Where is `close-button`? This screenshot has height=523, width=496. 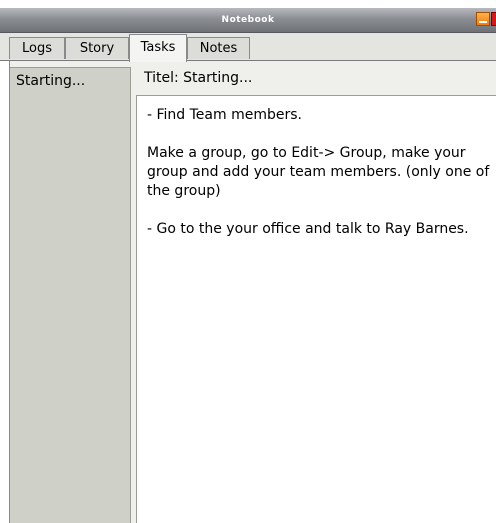 close-button is located at coordinates (493, 19).